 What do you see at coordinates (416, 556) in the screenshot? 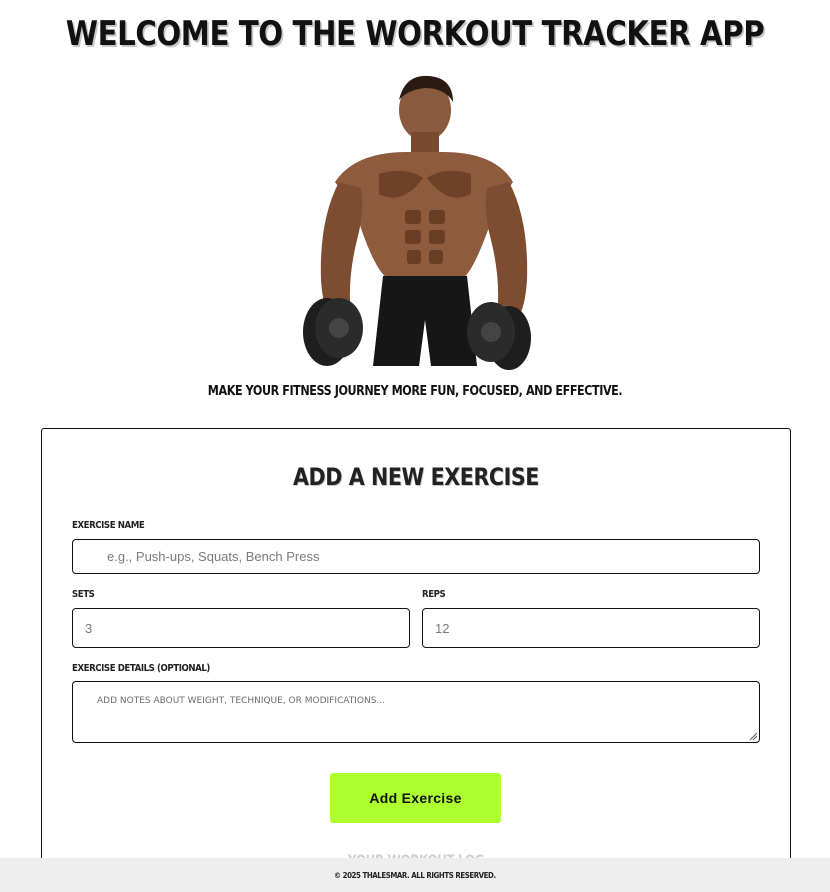
I see `exercise-name-input` at bounding box center [416, 556].